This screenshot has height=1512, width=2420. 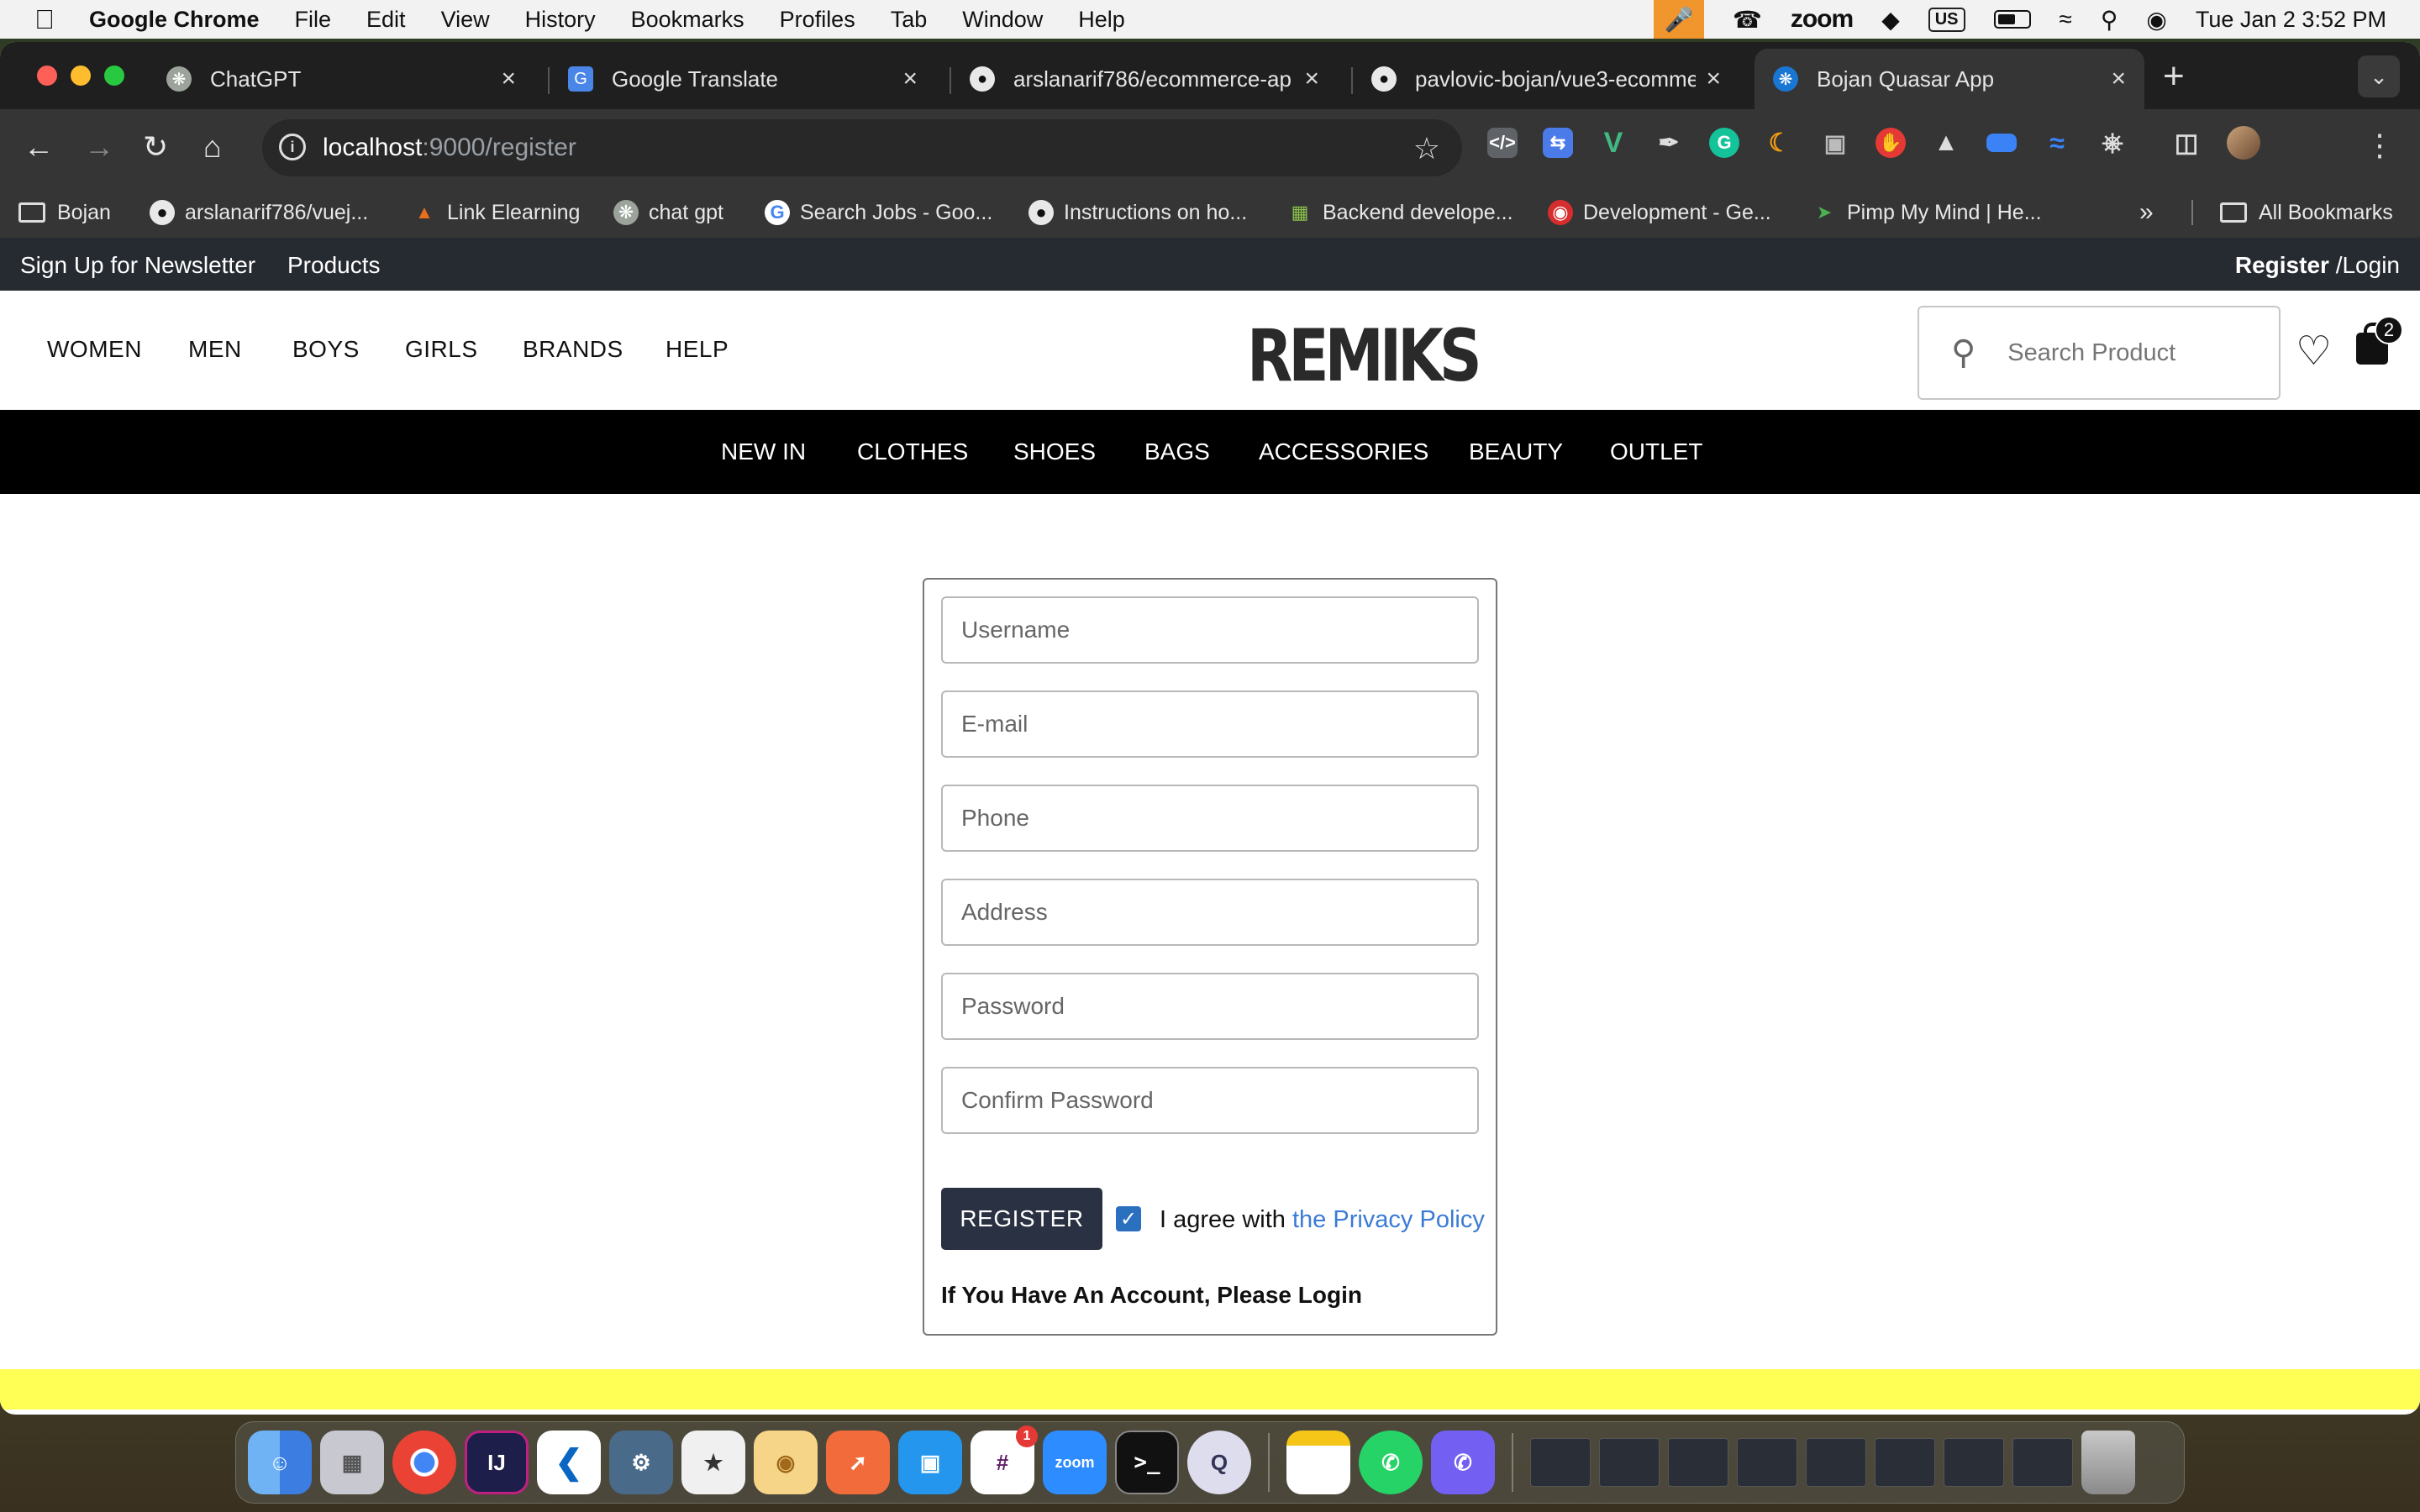 What do you see at coordinates (465, 20) in the screenshot?
I see `menu-view: View` at bounding box center [465, 20].